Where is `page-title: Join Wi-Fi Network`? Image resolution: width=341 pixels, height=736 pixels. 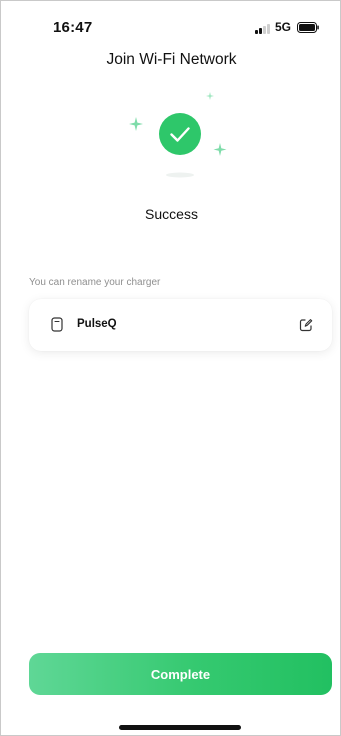 page-title: Join Wi-Fi Network is located at coordinates (171, 59).